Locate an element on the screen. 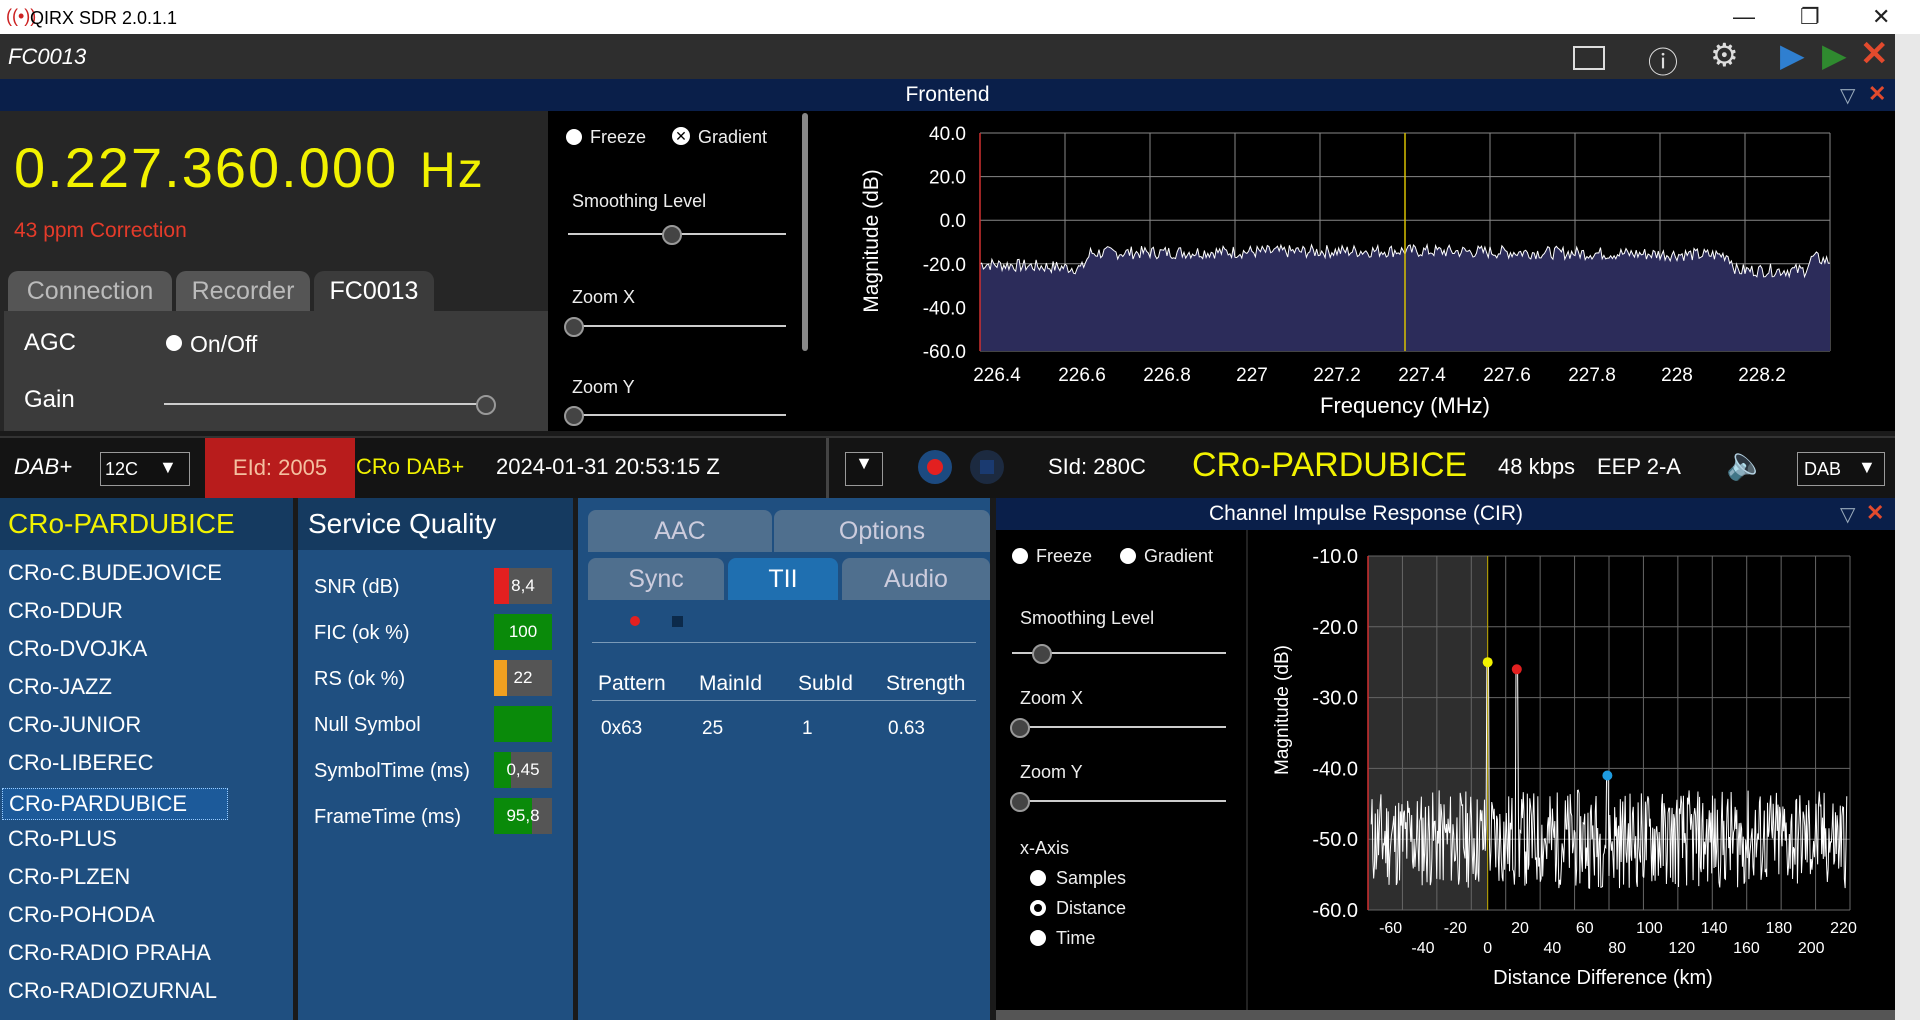  x-axis-label: Frequency (MHz) is located at coordinates (1405, 405).